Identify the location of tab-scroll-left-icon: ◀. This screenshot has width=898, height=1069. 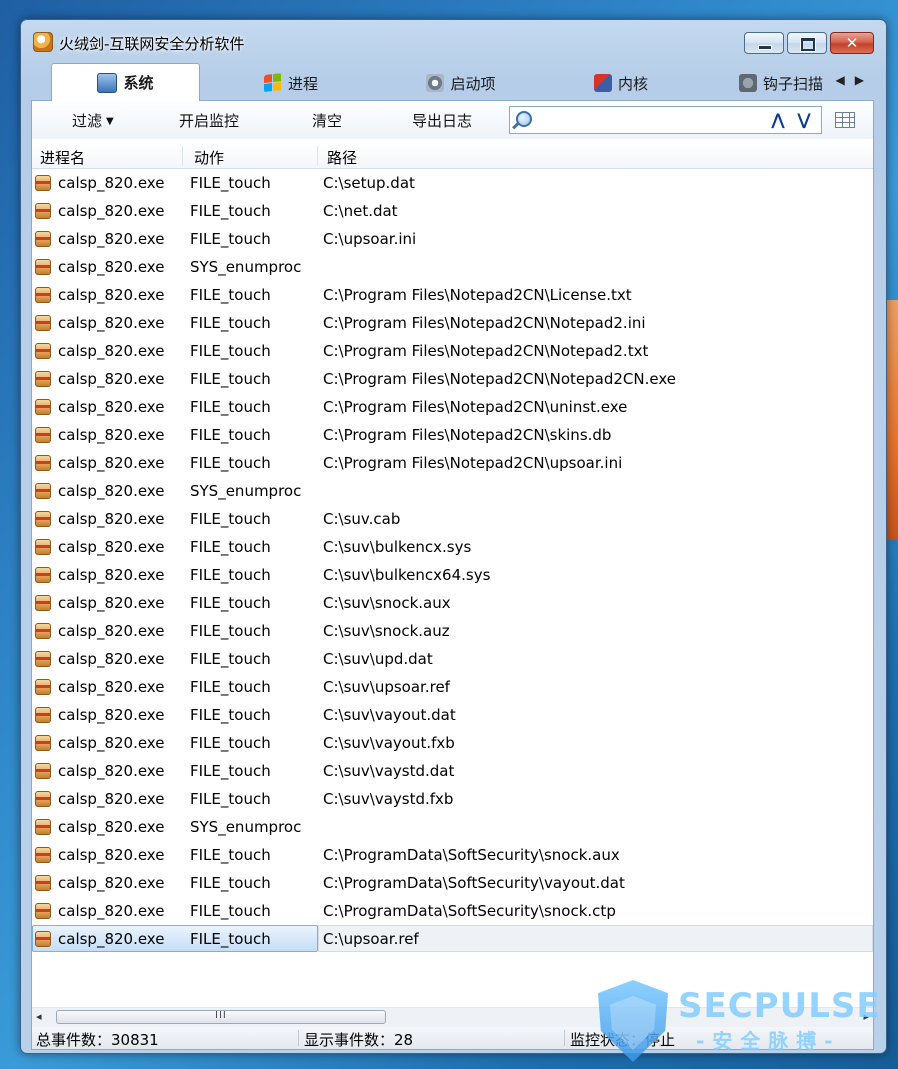
(845, 80).